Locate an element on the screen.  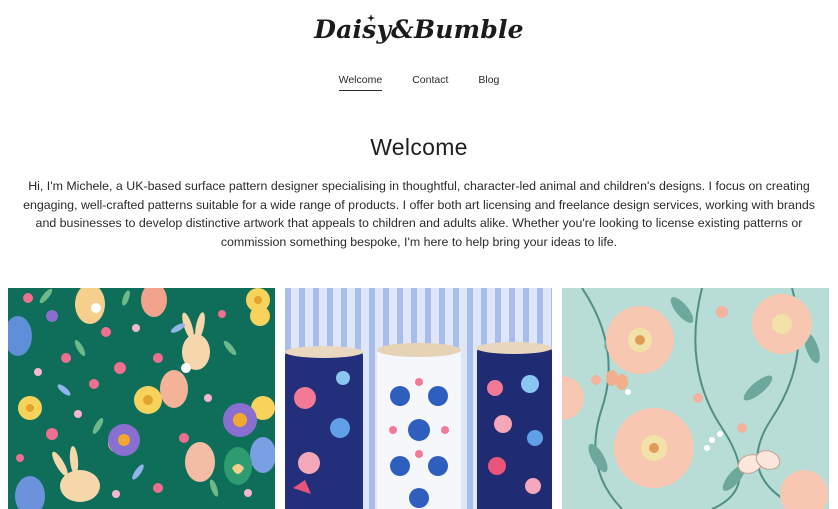
star-icon is located at coordinates (371, 18).